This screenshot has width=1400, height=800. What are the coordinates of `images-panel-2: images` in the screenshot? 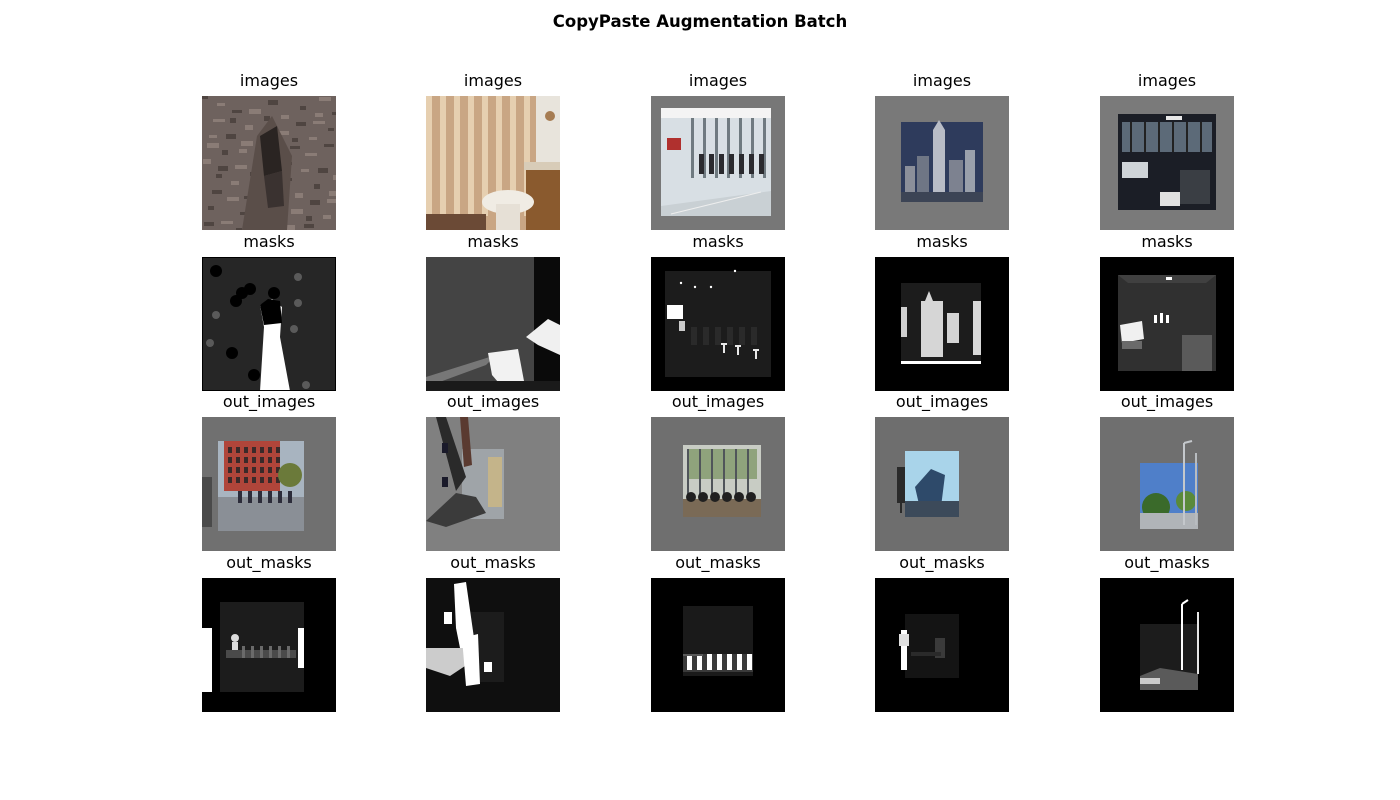 It's located at (493, 150).